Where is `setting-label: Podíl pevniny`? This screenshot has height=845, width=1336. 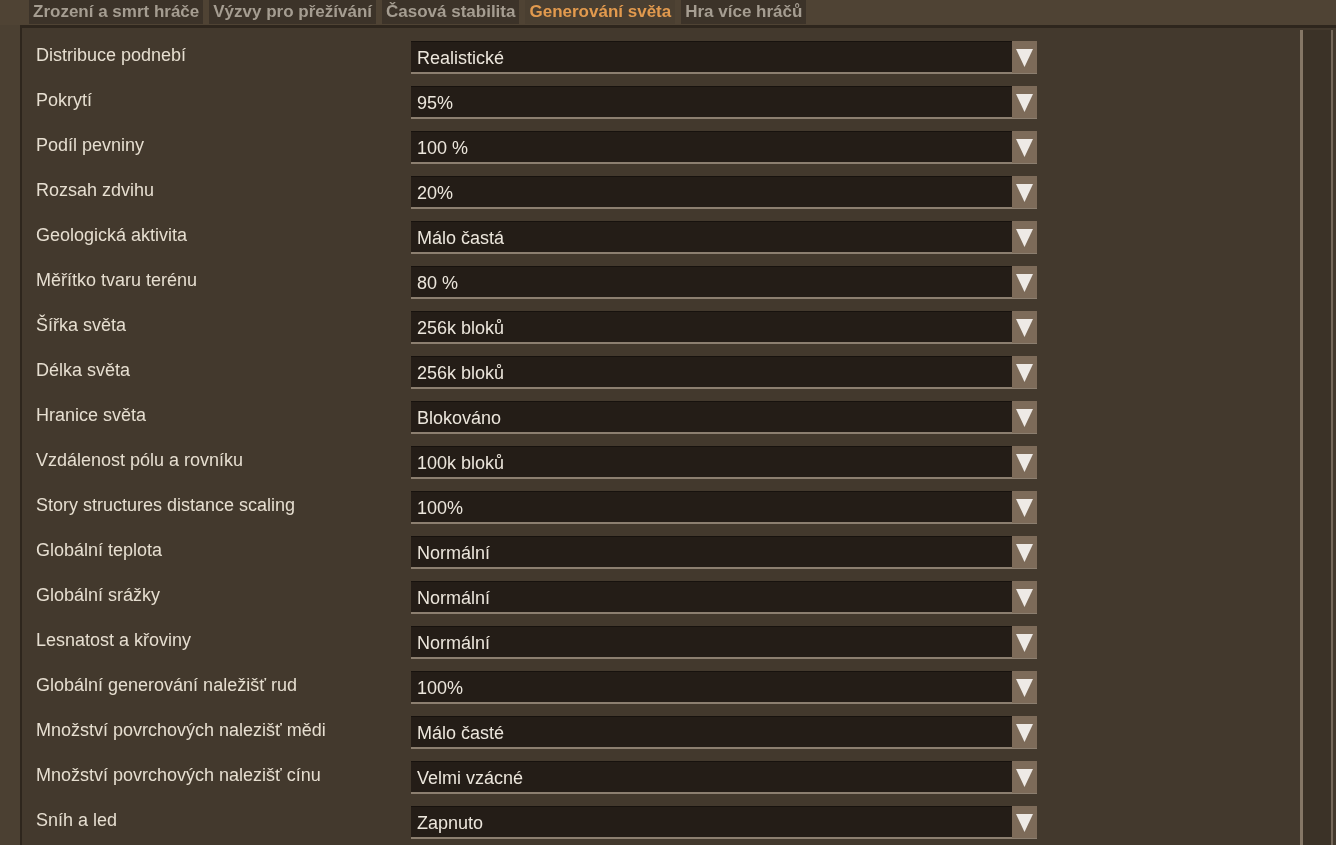
setting-label: Podíl pevniny is located at coordinates (91, 144).